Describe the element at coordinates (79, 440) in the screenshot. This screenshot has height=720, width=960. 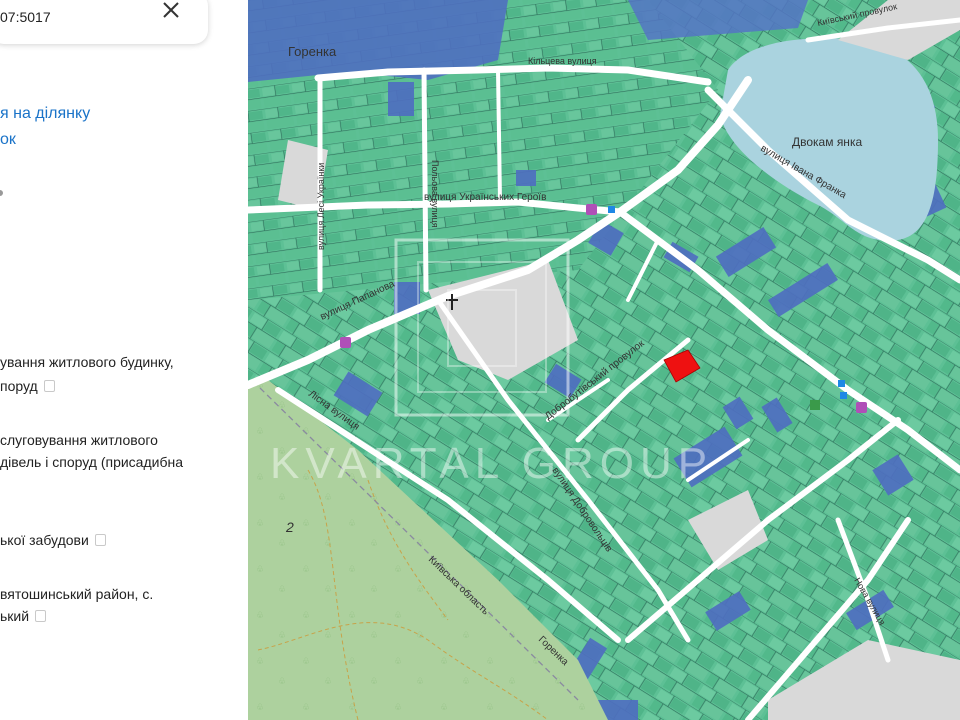
I see `purpose-full-line1: слуговування житлового` at that location.